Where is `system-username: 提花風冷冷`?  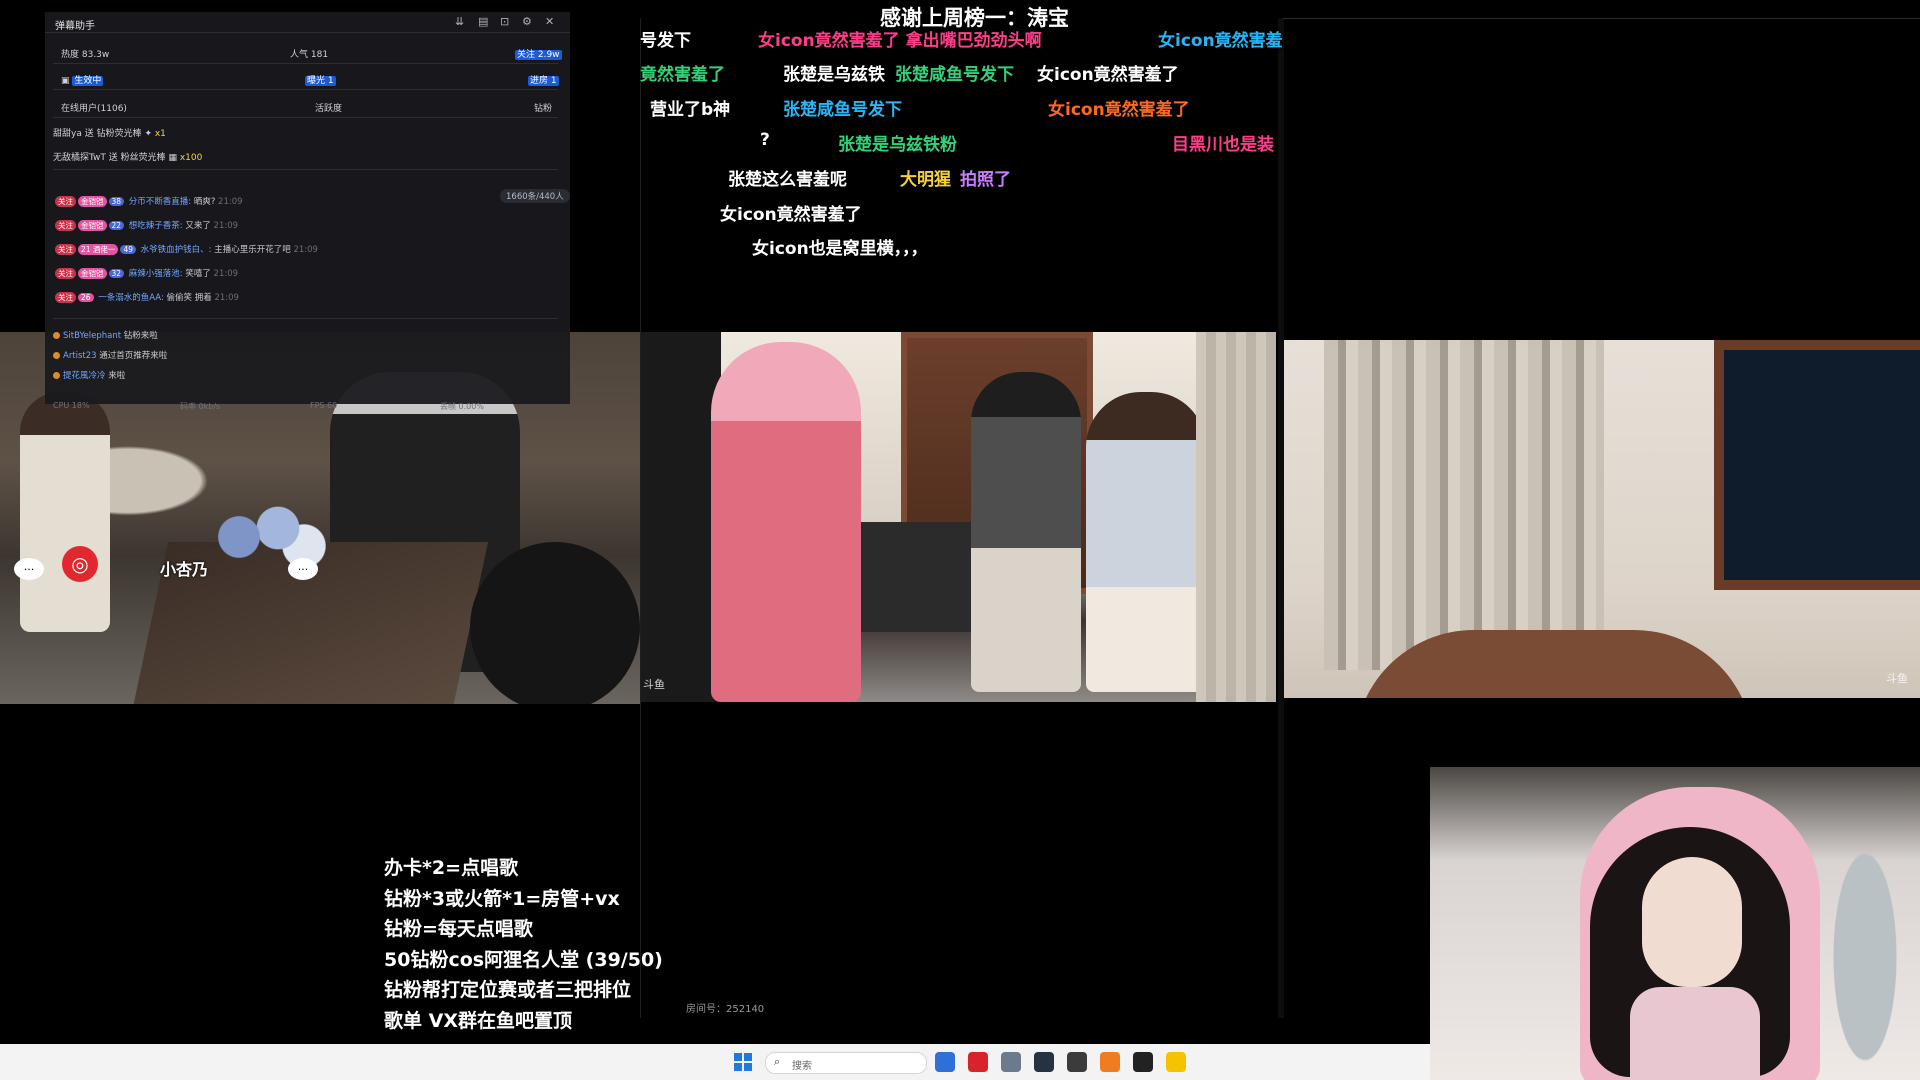 system-username: 提花風冷冷 is located at coordinates (85, 376).